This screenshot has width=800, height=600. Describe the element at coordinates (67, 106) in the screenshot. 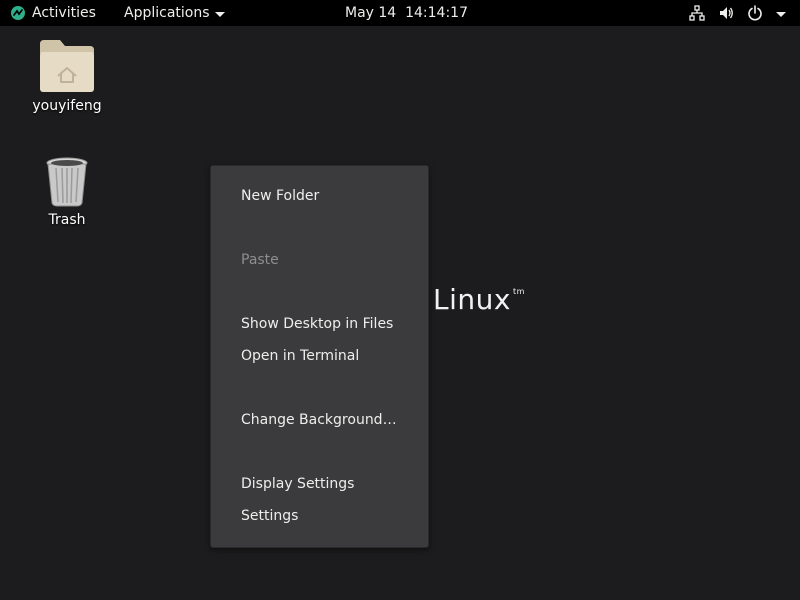

I see `desktop-icon-label: youyifeng` at that location.